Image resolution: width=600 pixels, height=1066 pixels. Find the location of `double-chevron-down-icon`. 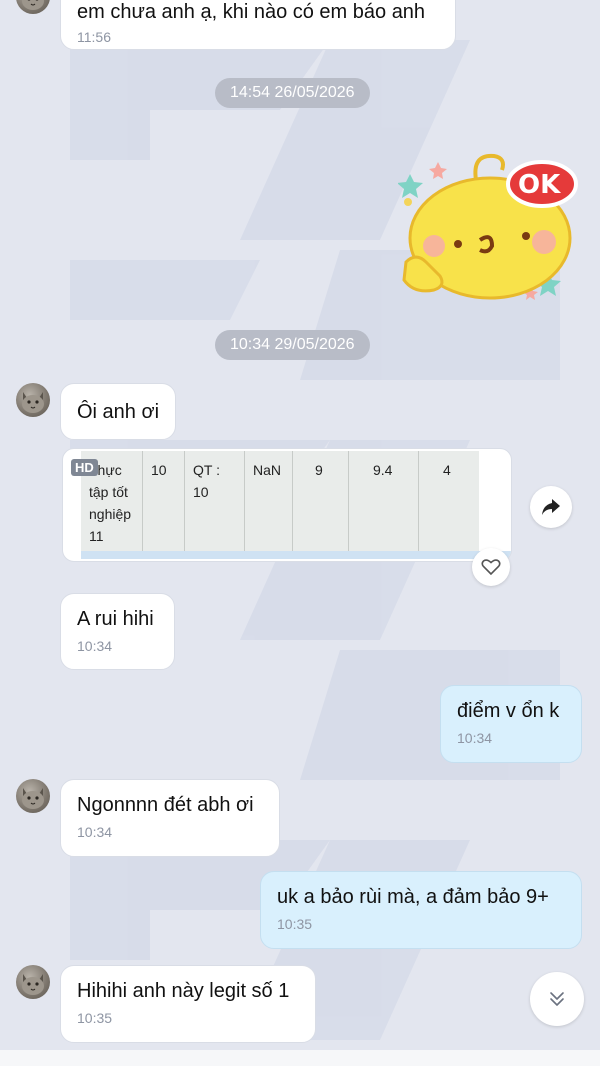

double-chevron-down-icon is located at coordinates (557, 999).